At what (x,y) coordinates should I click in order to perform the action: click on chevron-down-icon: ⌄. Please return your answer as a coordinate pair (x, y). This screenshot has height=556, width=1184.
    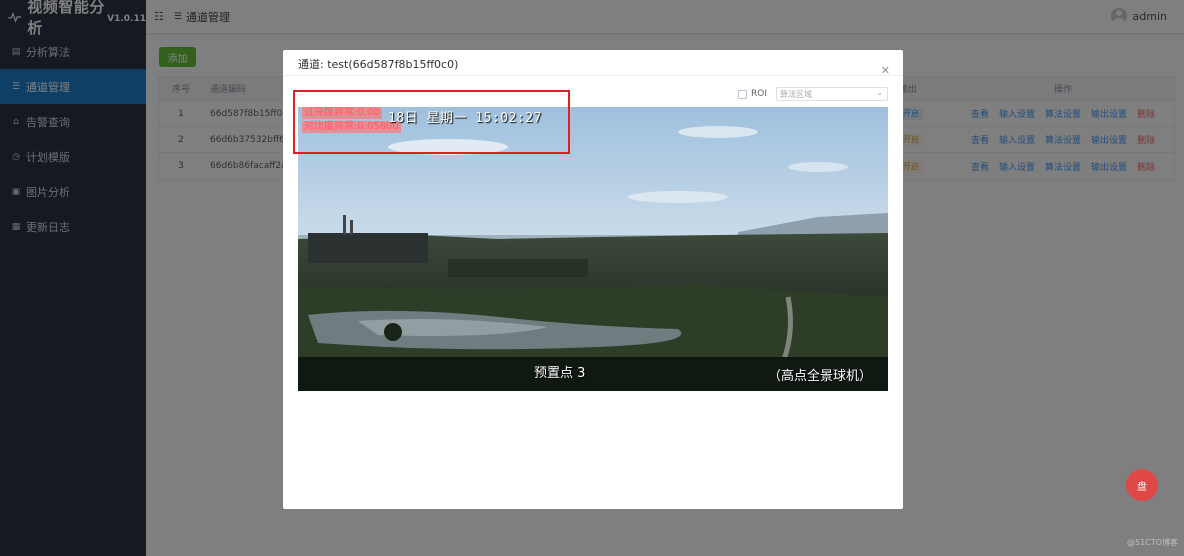
    Looking at the image, I should click on (879, 92).